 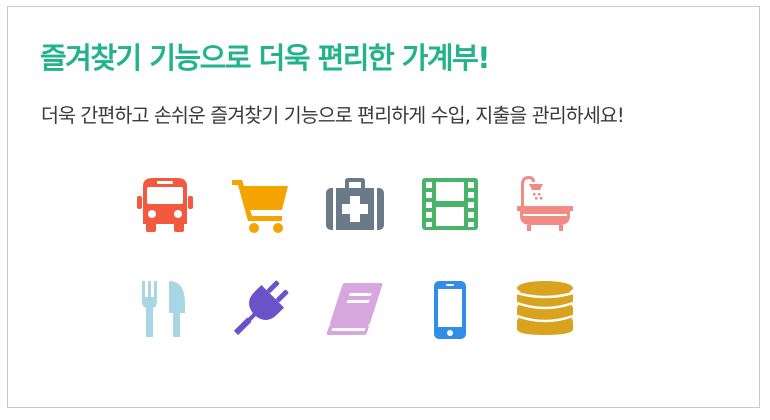 I want to click on smartphone-icon, so click(x=450, y=310).